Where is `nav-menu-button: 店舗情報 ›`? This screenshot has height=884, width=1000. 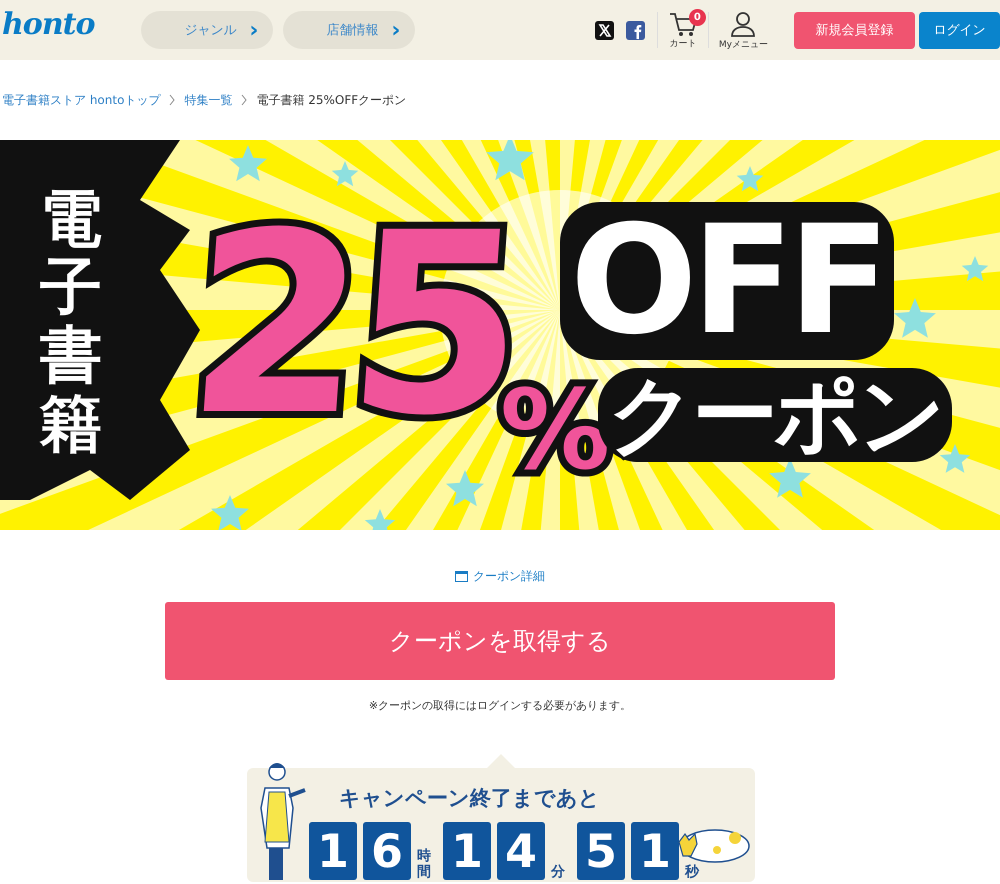
nav-menu-button: 店舗情報 › is located at coordinates (348, 30).